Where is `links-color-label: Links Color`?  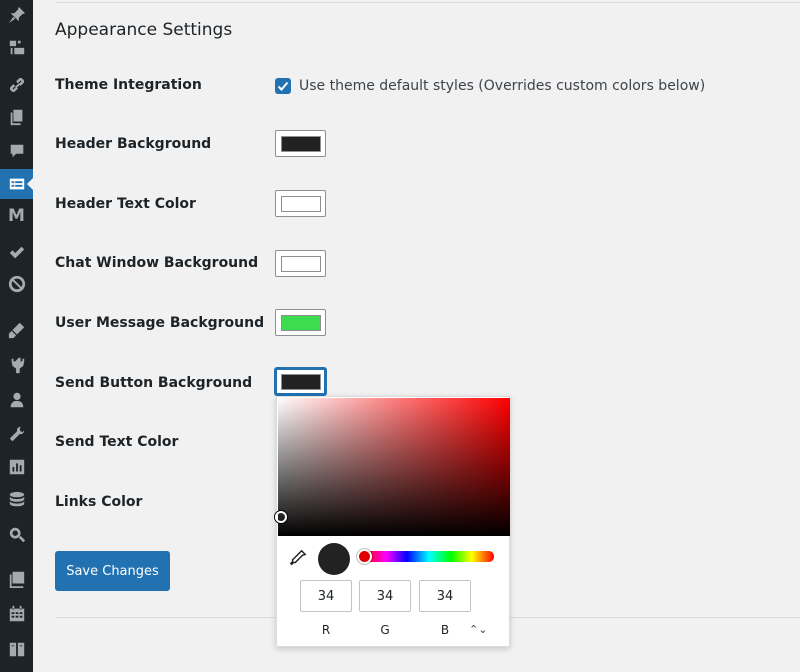 links-color-label: Links Color is located at coordinates (99, 502).